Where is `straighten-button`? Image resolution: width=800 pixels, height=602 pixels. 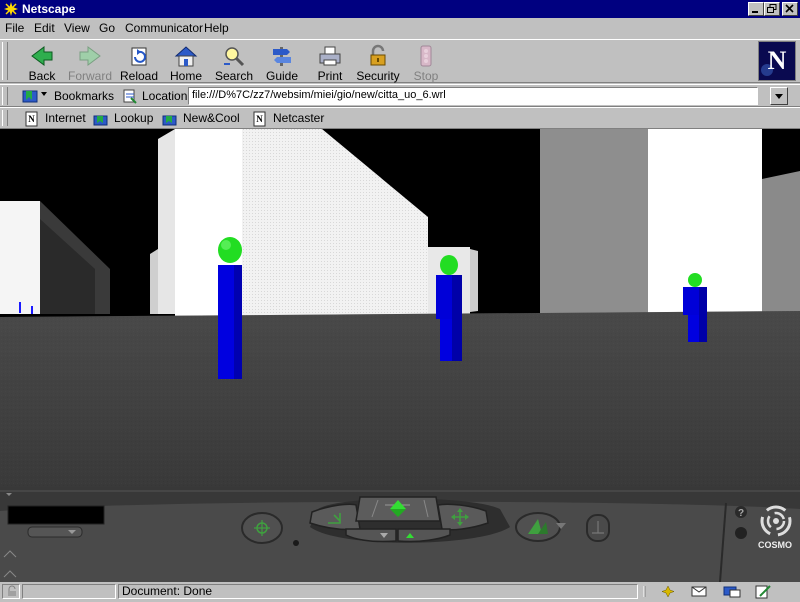 straighten-button is located at coordinates (538, 527).